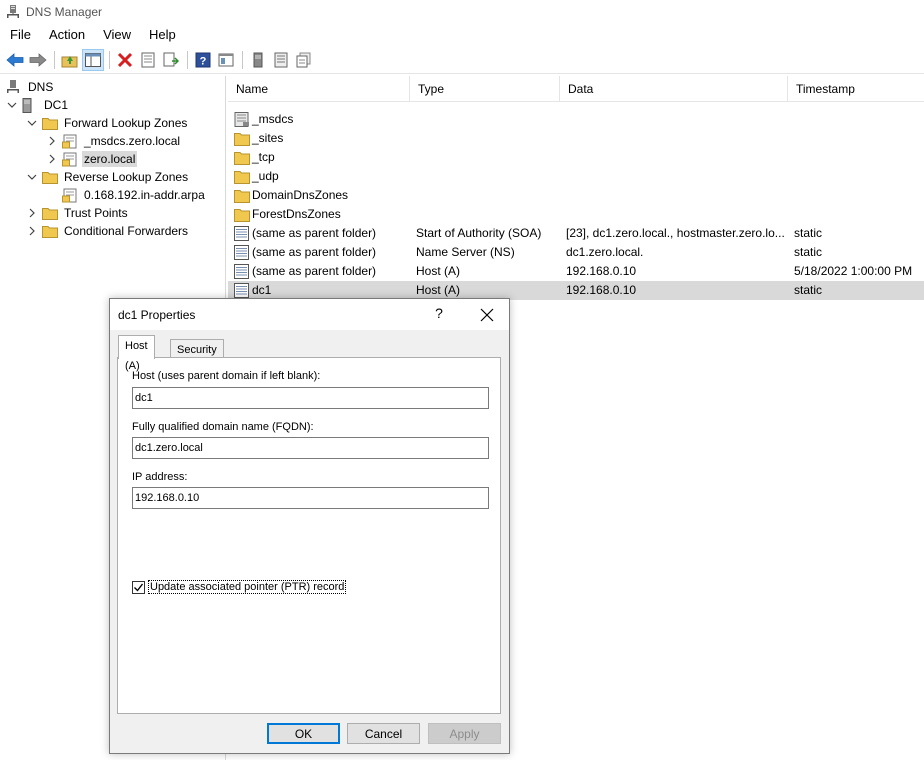  I want to click on server-button, so click(258, 60).